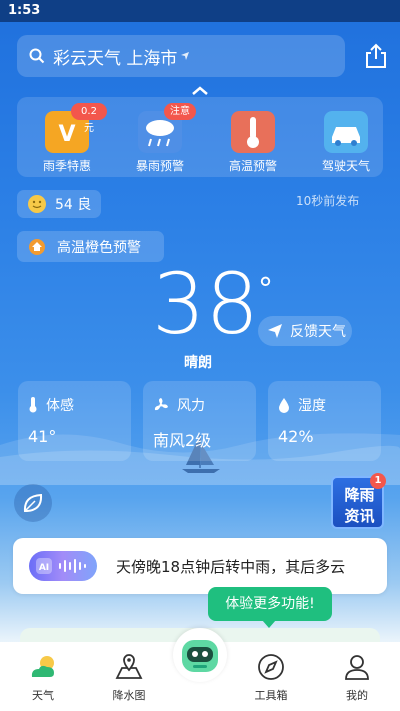  I want to click on quick-action-badge: 0.2元, so click(89, 118).